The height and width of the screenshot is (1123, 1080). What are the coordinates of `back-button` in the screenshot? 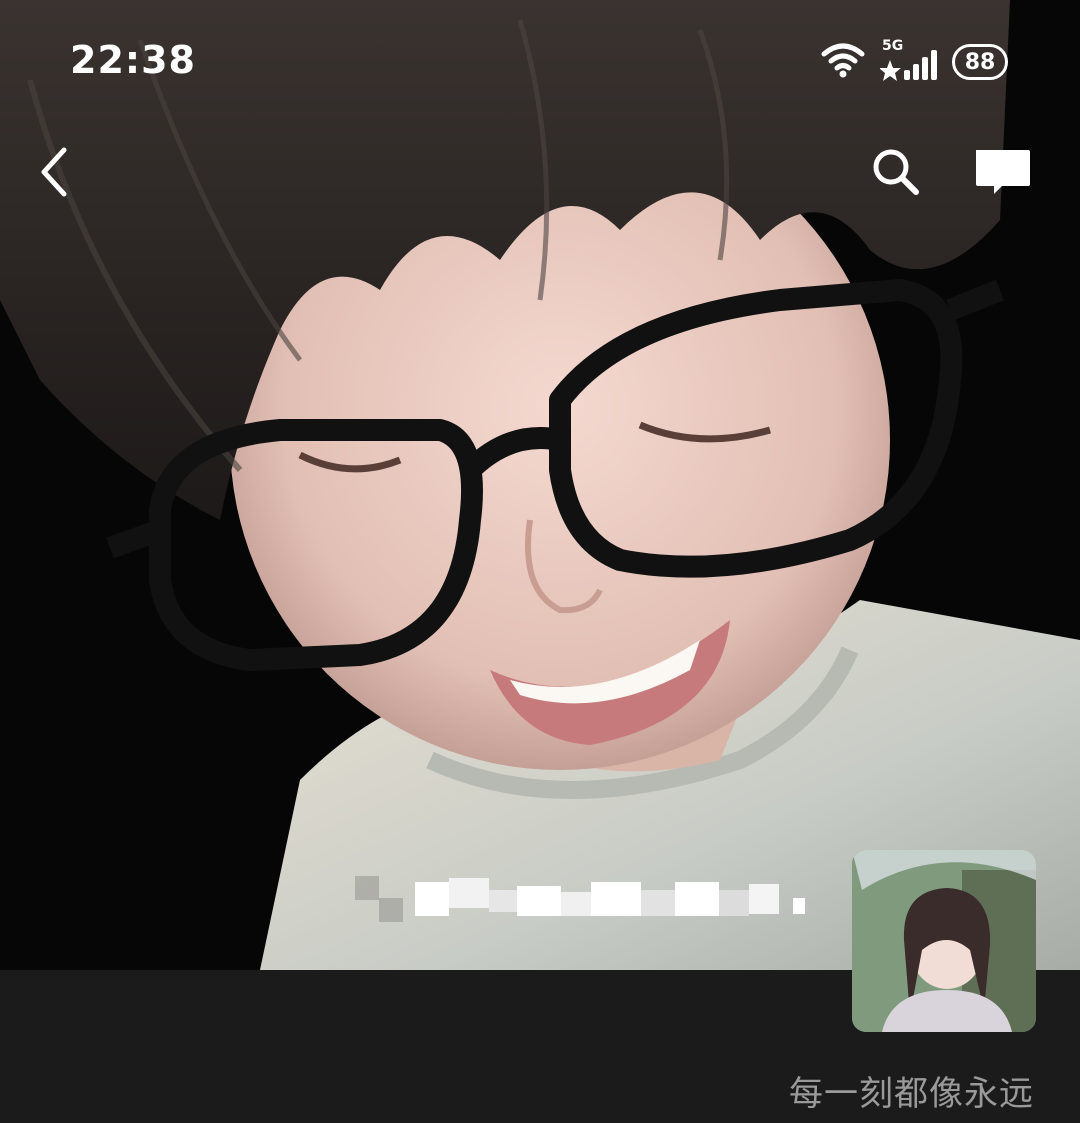 It's located at (54, 174).